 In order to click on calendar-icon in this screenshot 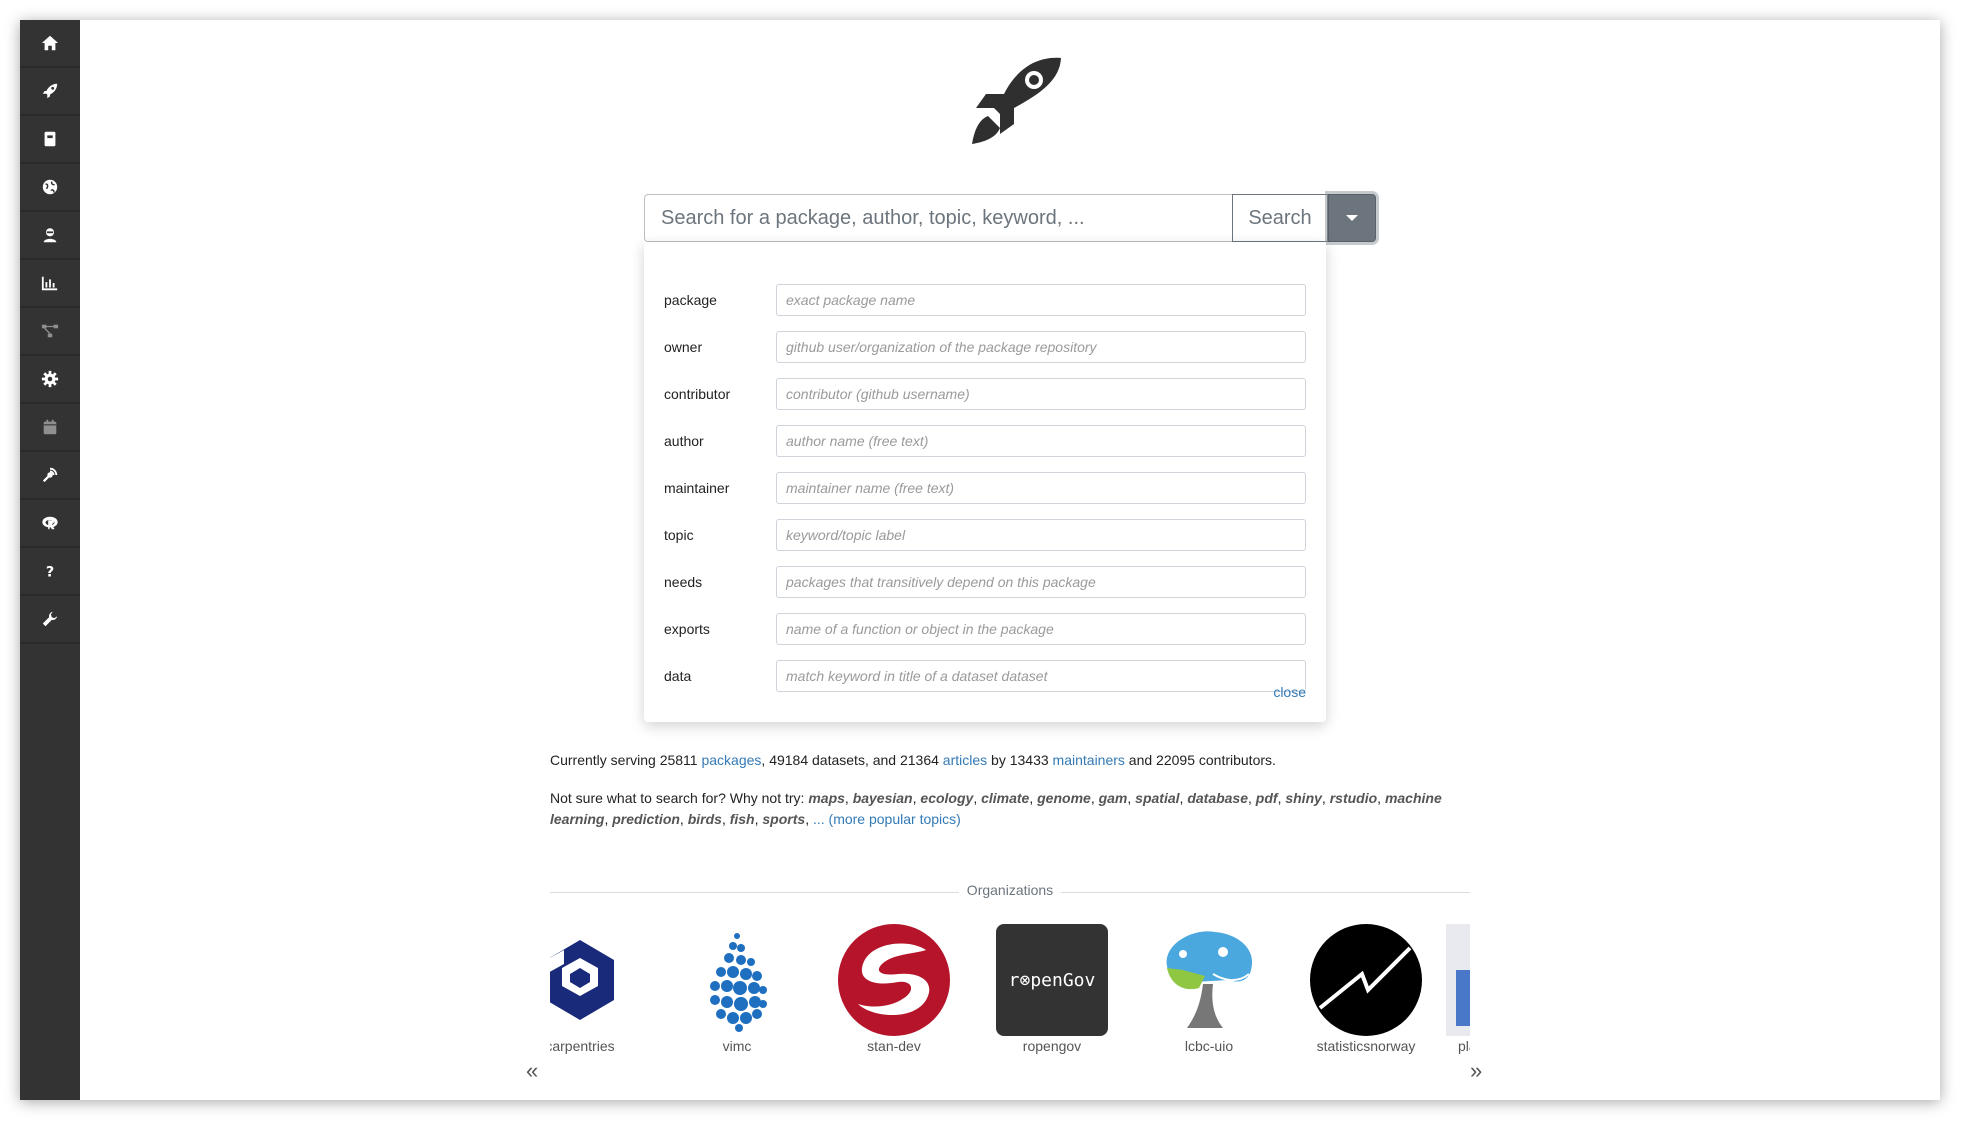, I will do `click(50, 427)`.